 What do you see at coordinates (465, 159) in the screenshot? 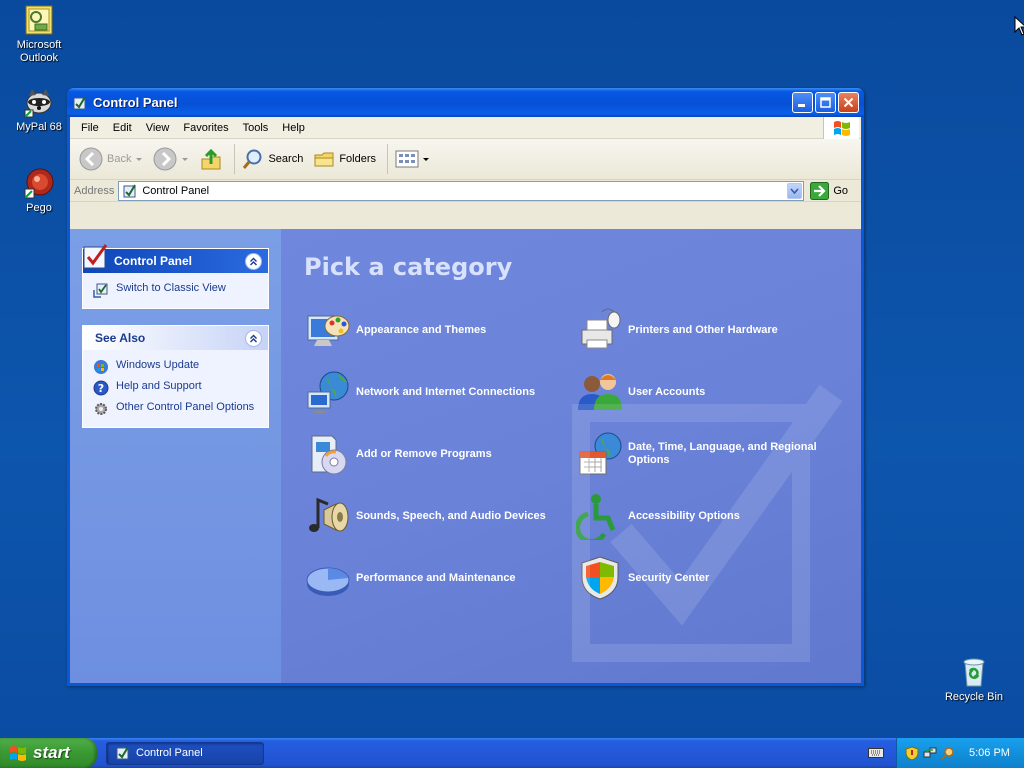
I see `toolbar: Back Search Folders` at bounding box center [465, 159].